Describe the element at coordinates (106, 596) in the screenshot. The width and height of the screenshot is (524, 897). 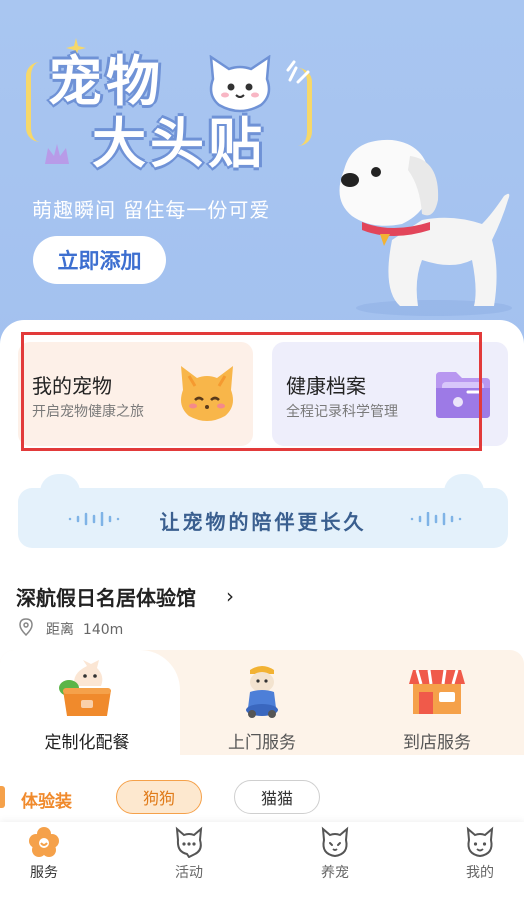
I see `store-name: 深航假日名居体验馆` at that location.